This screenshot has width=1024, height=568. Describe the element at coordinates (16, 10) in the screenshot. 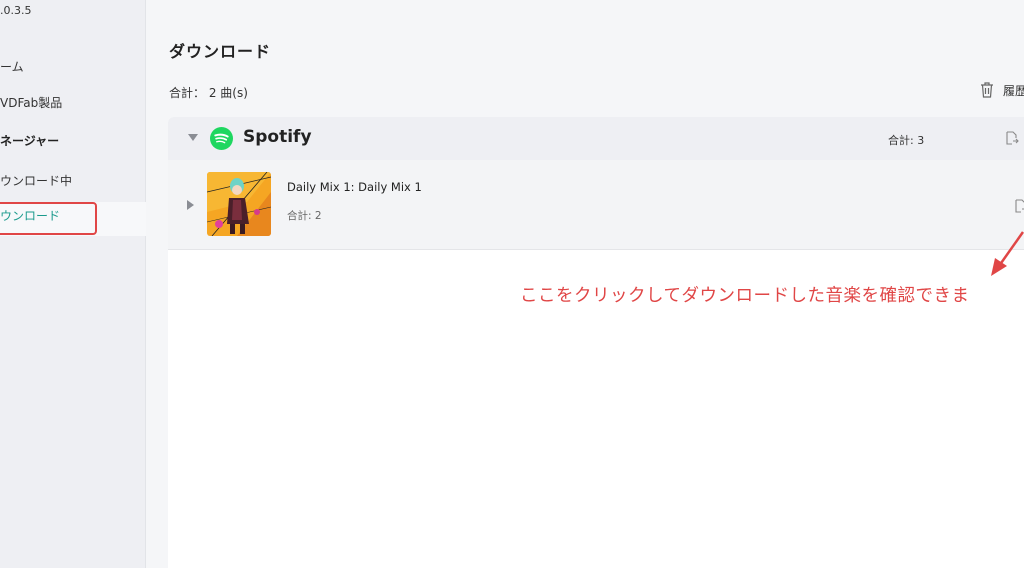

I see `app-version: .0.3.5` at that location.